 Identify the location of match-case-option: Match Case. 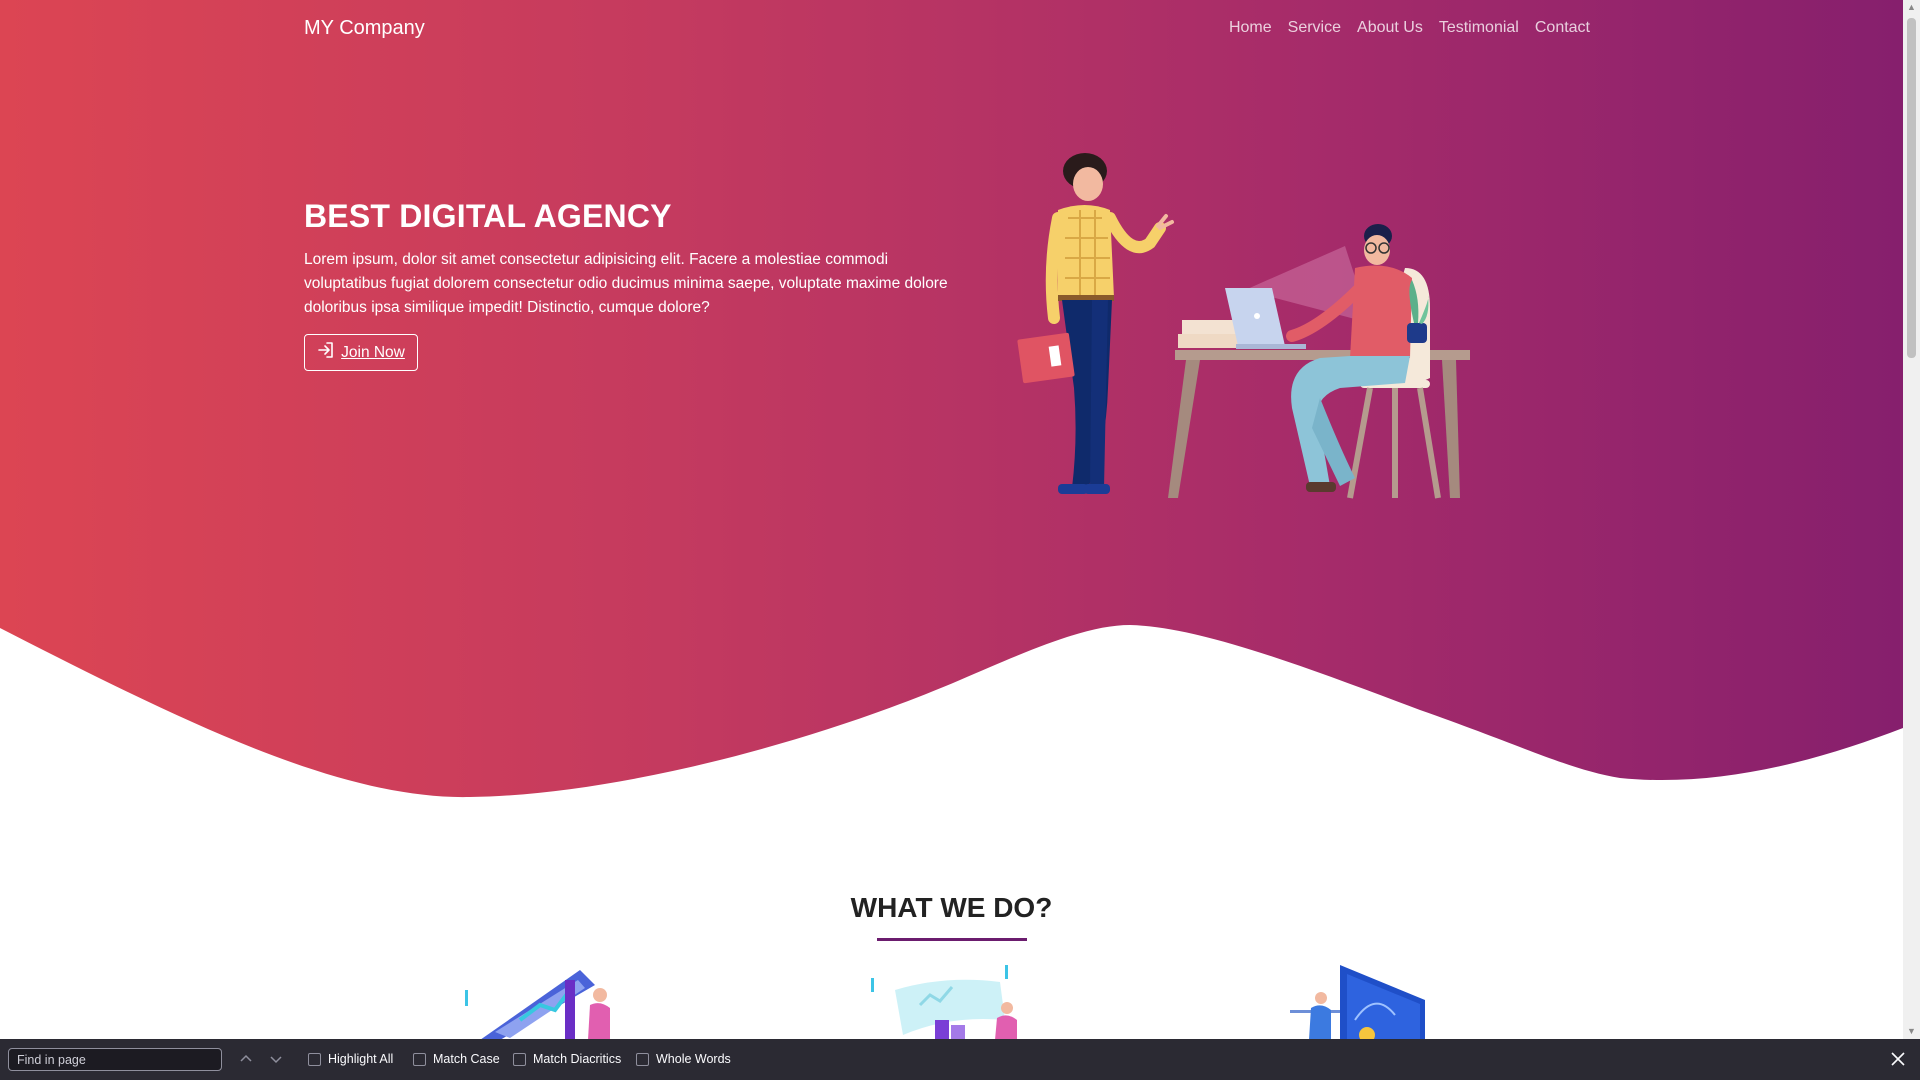
(456, 1059).